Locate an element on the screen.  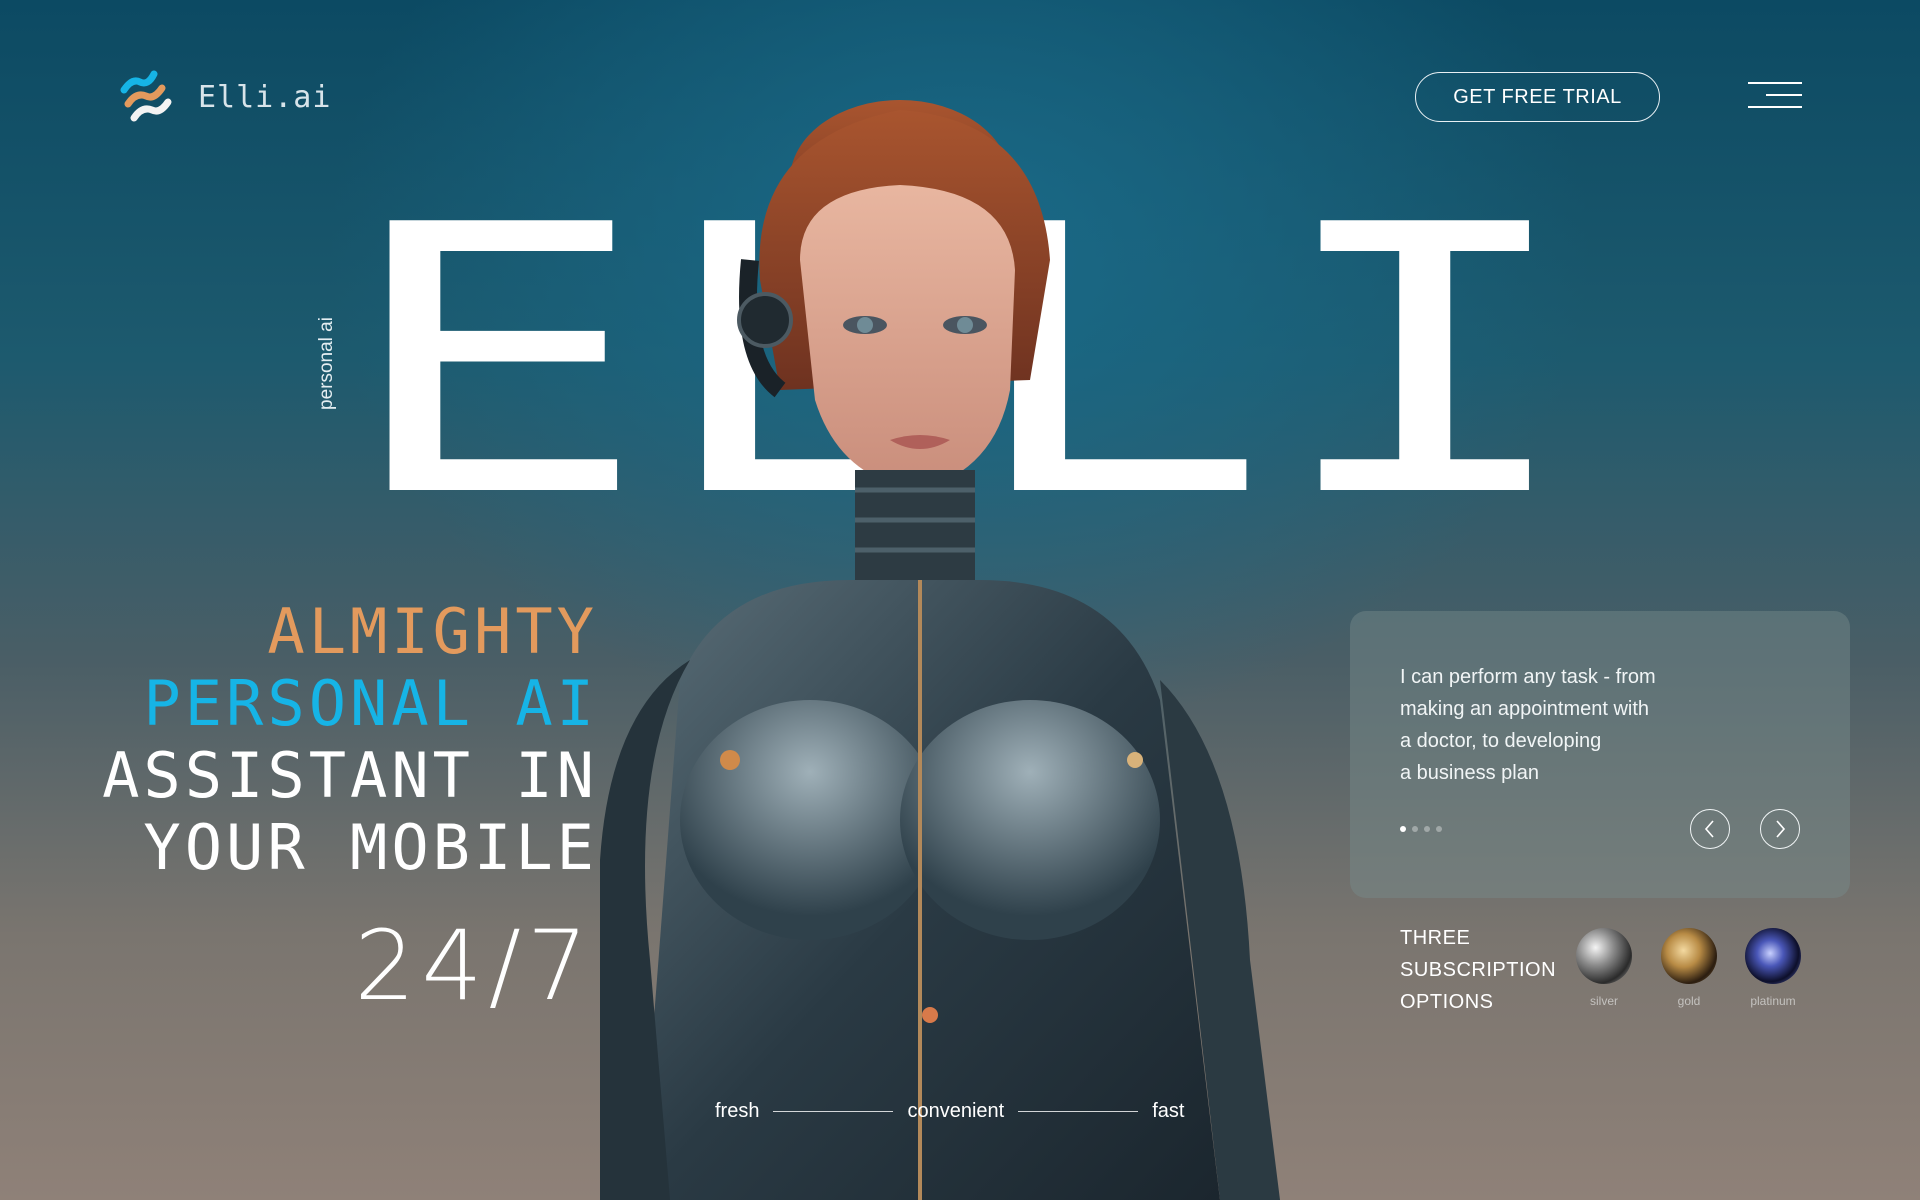
headline-line-personal-ai: PERSONAL AI is located at coordinates (370, 703).